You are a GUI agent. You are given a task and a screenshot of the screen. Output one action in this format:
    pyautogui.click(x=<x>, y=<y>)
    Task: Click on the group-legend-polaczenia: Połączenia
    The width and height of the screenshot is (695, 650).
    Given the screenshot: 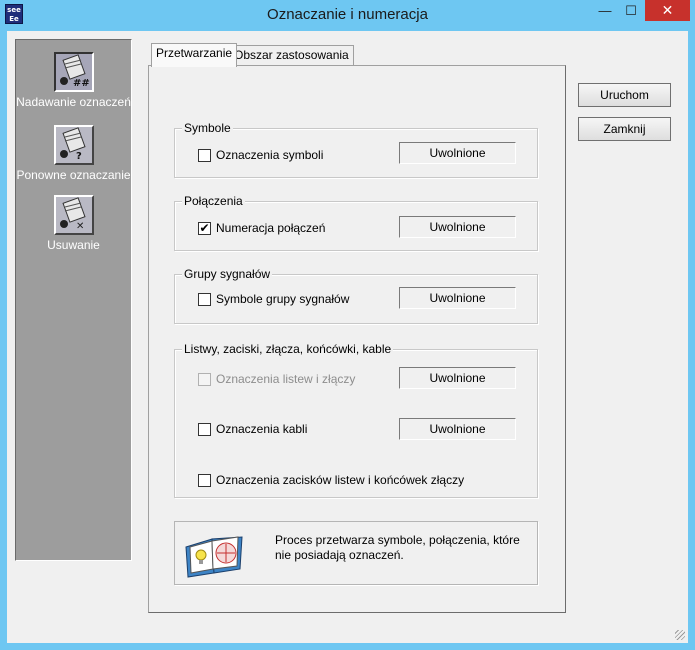 What is the action you would take?
    pyautogui.click(x=213, y=201)
    